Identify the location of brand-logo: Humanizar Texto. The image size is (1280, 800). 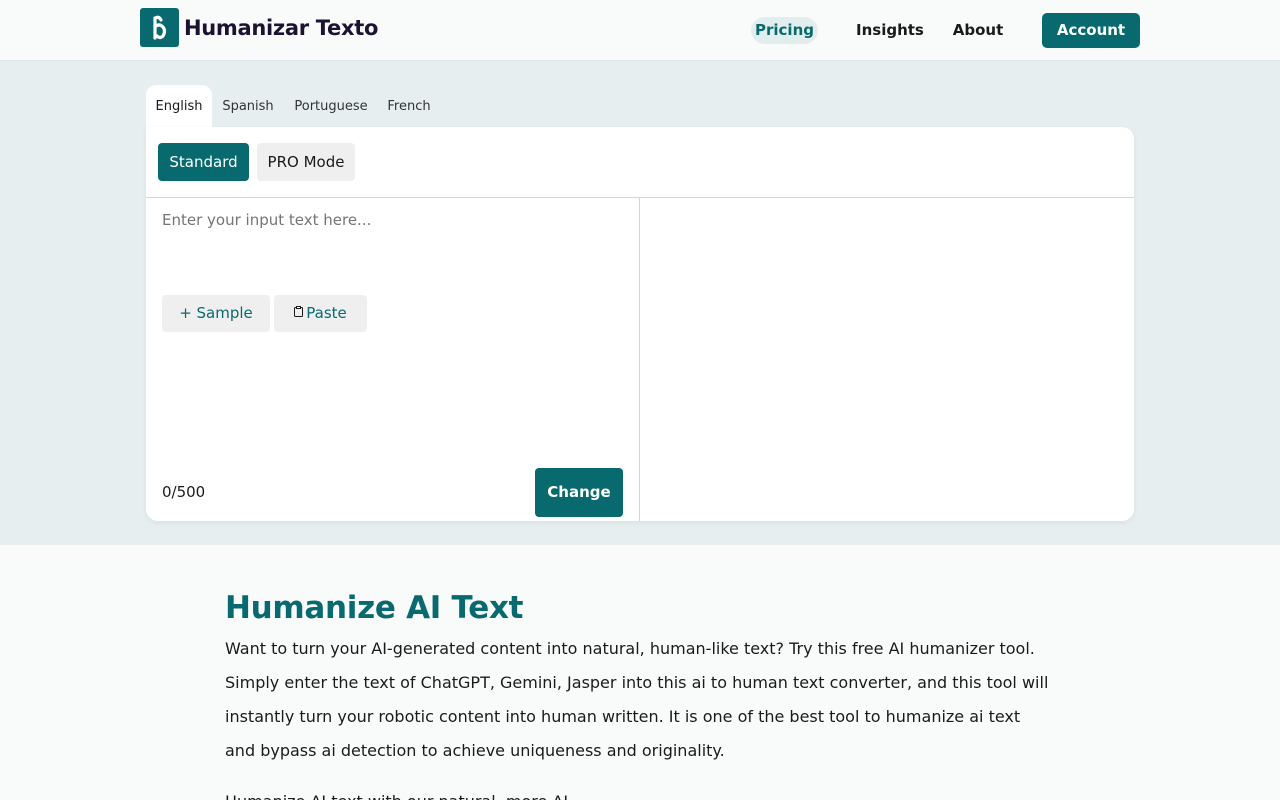
(259, 27).